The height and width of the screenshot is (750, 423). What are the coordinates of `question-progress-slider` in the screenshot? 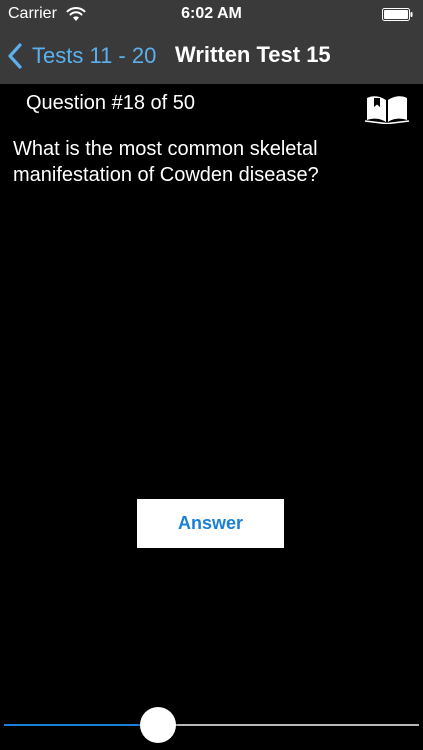 It's located at (211, 726).